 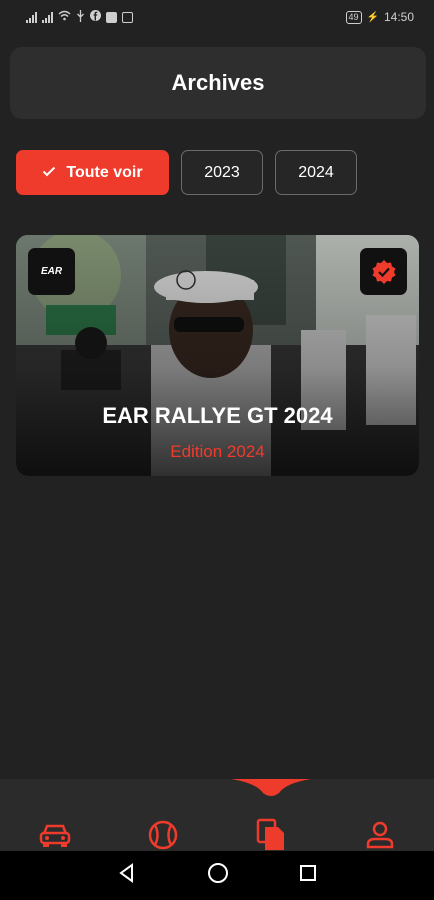 I want to click on verified-badge, so click(x=383, y=271).